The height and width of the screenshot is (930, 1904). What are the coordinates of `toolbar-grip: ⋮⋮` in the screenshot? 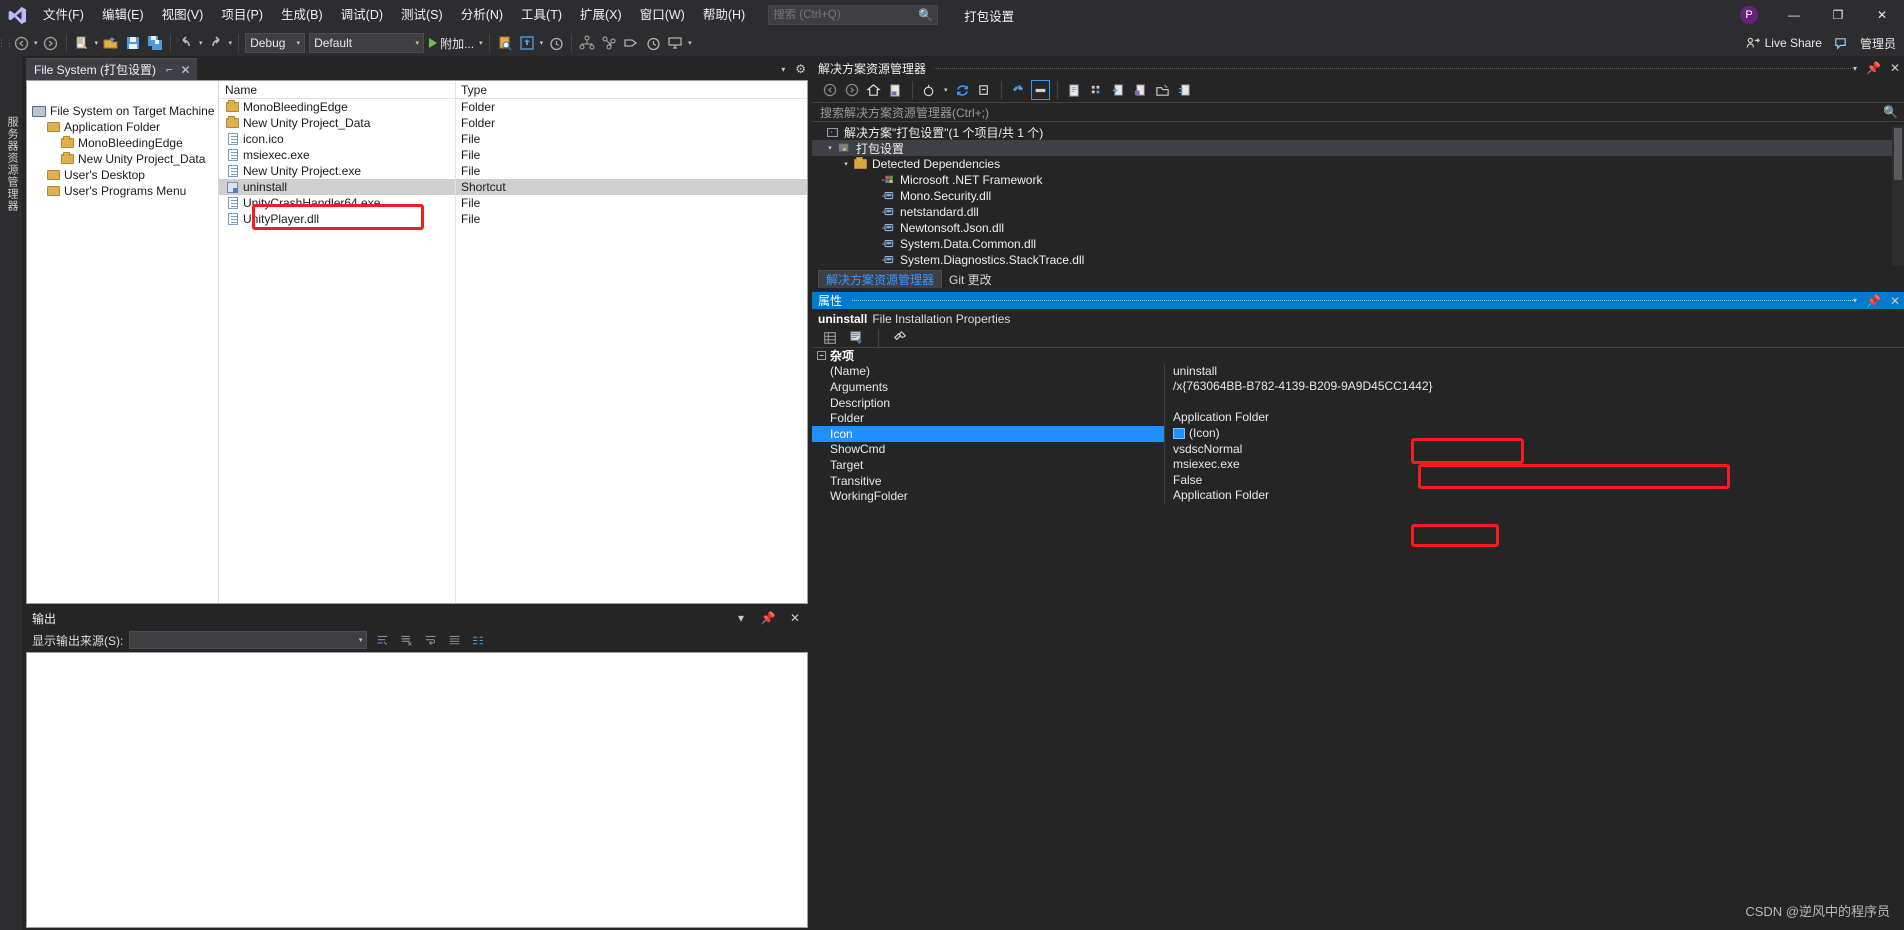 It's located at (7, 43).